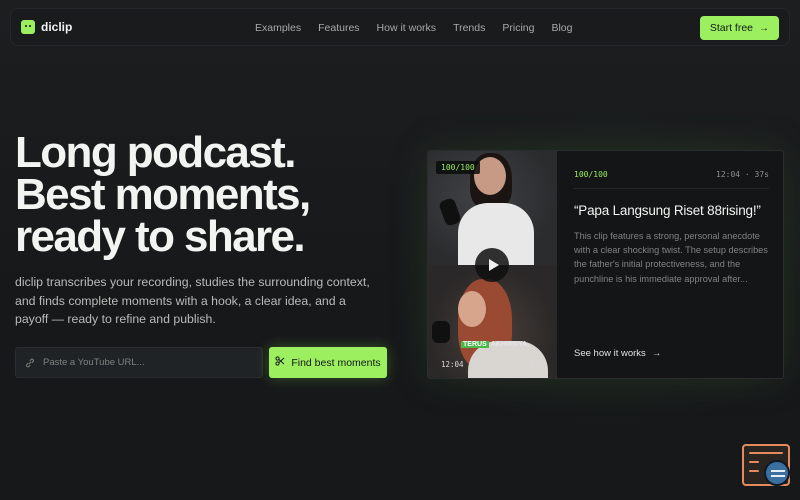  Describe the element at coordinates (160, 236) in the screenshot. I see `headline-line-3: ready to share.` at that location.